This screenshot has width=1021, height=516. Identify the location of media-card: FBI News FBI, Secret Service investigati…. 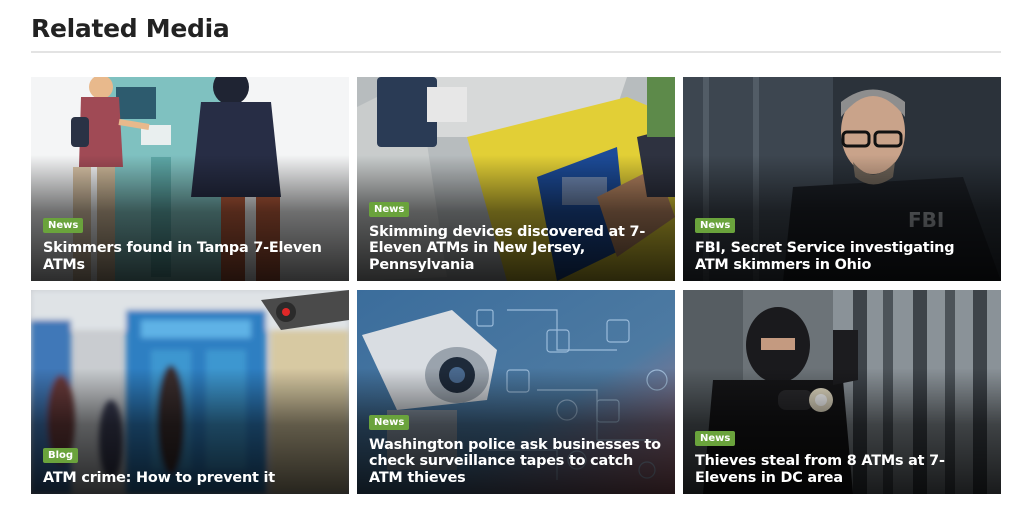
(842, 179).